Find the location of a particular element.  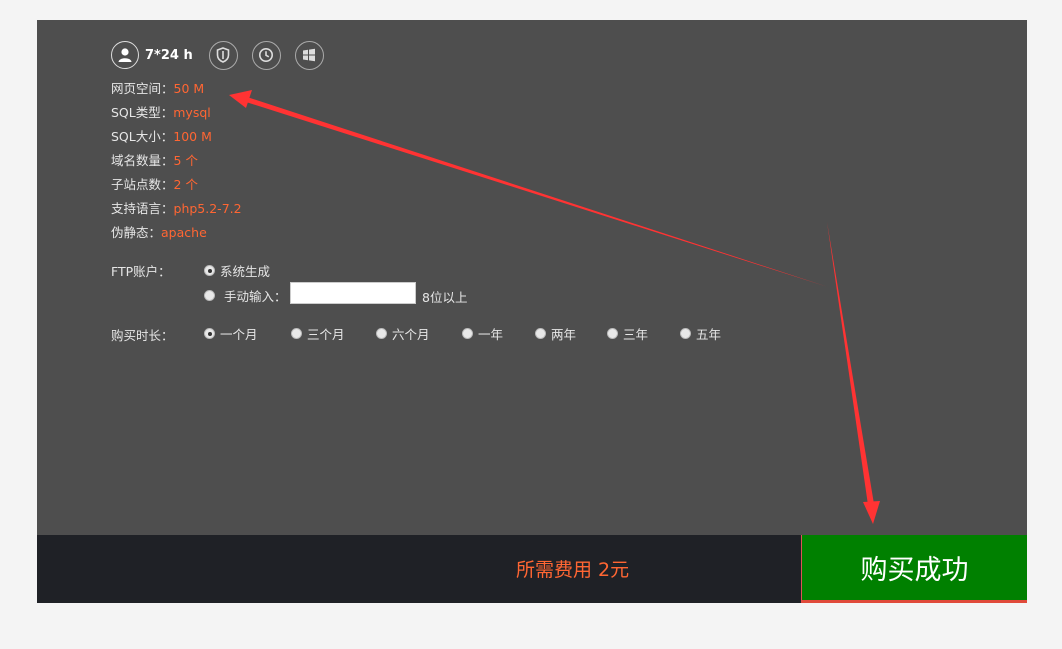

clock-icon is located at coordinates (266, 55).